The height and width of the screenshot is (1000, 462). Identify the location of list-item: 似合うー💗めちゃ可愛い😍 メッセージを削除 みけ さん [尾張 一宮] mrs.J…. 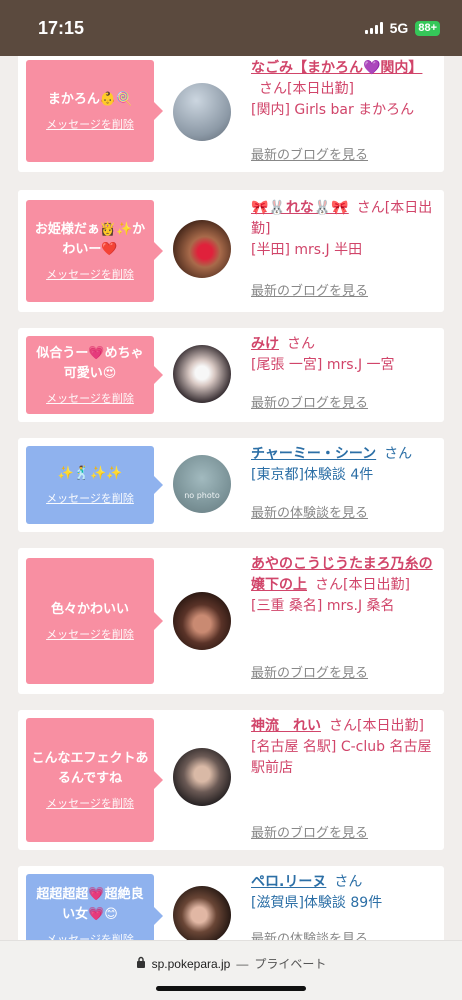
(231, 375).